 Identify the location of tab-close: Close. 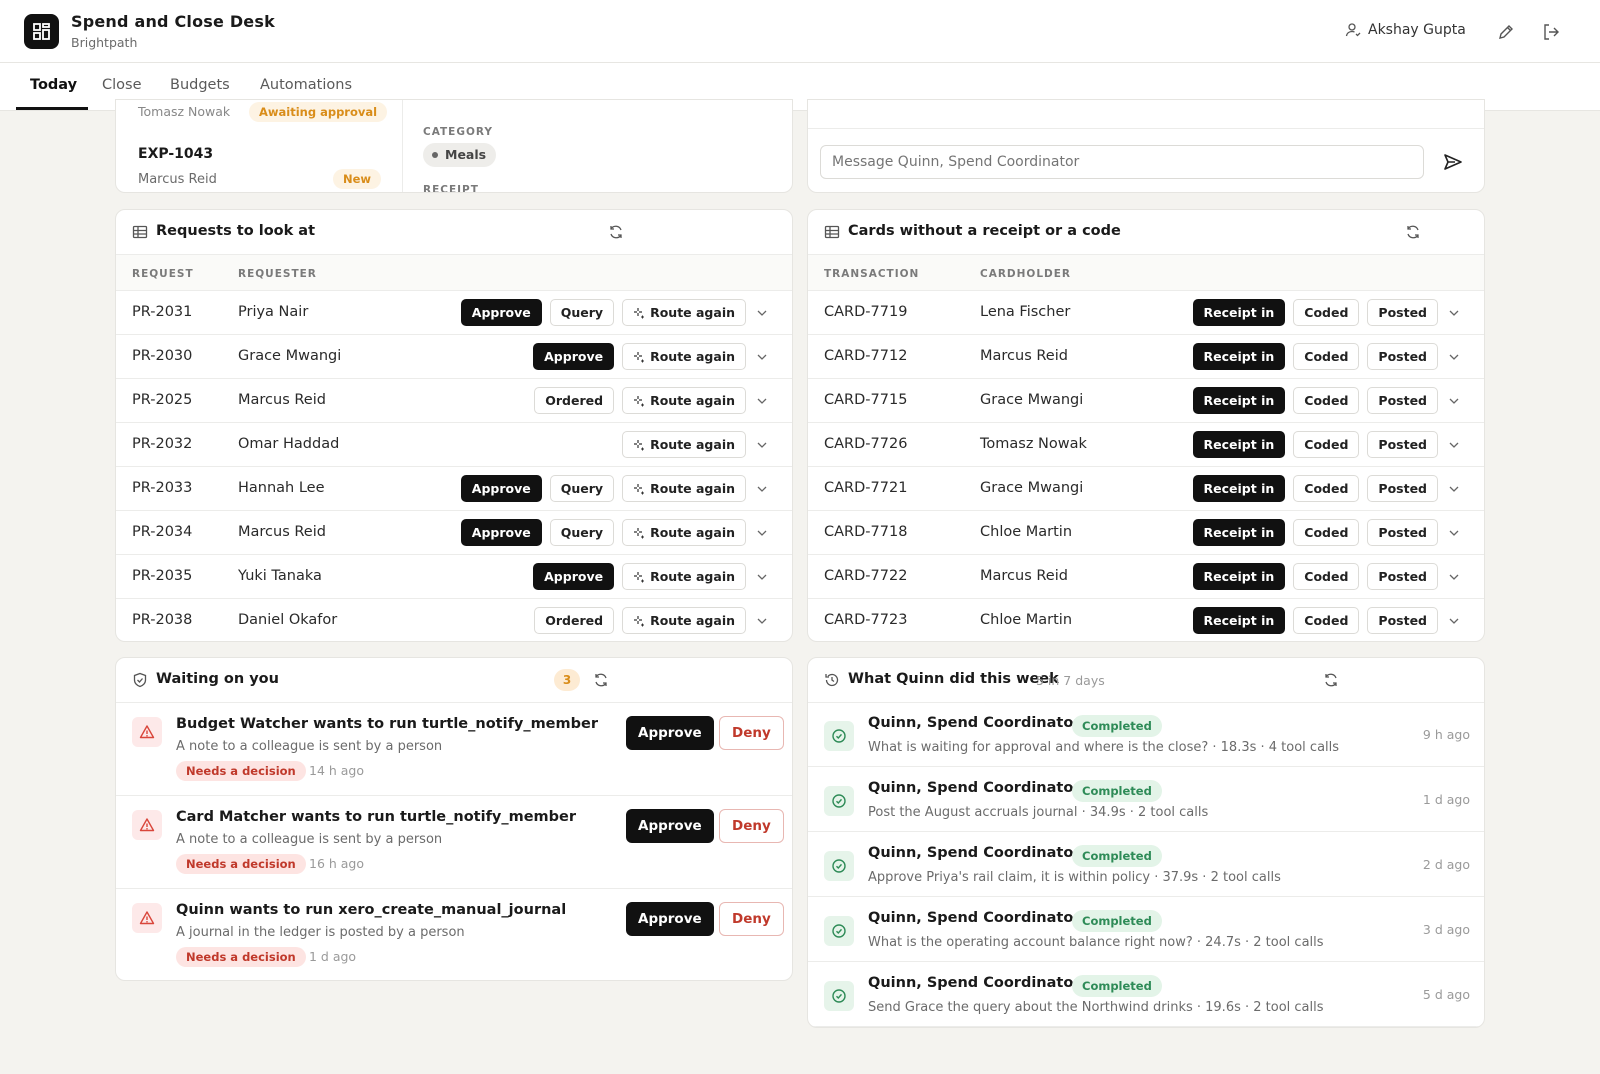
(122, 85).